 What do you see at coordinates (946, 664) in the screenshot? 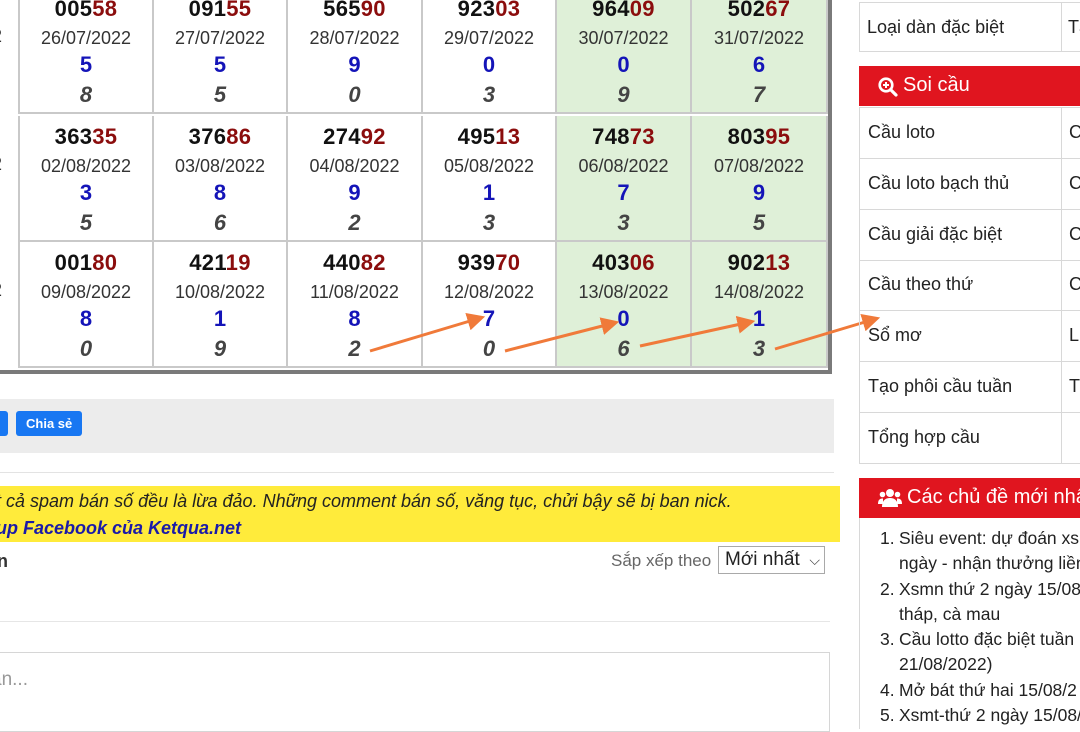
I see `topic-title-line: 21/08/2022)` at bounding box center [946, 664].